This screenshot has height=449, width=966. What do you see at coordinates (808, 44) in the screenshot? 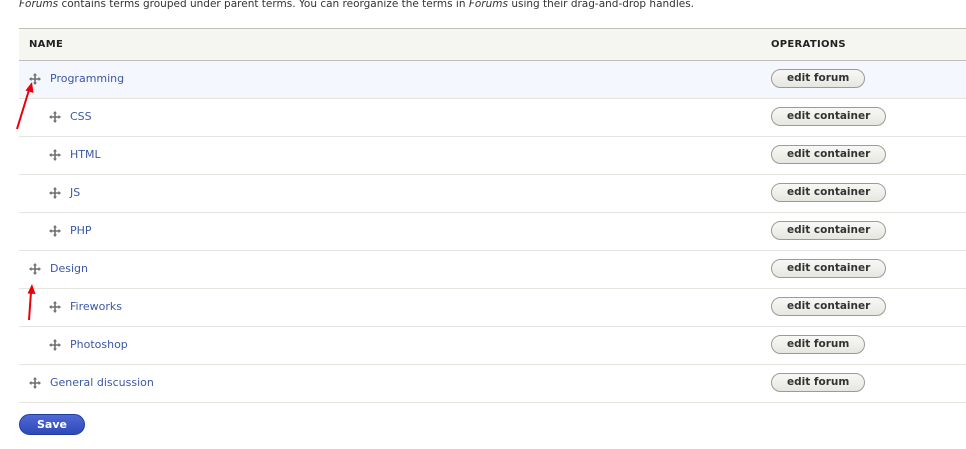
I see `column-header-operations: OPERATIONS` at bounding box center [808, 44].